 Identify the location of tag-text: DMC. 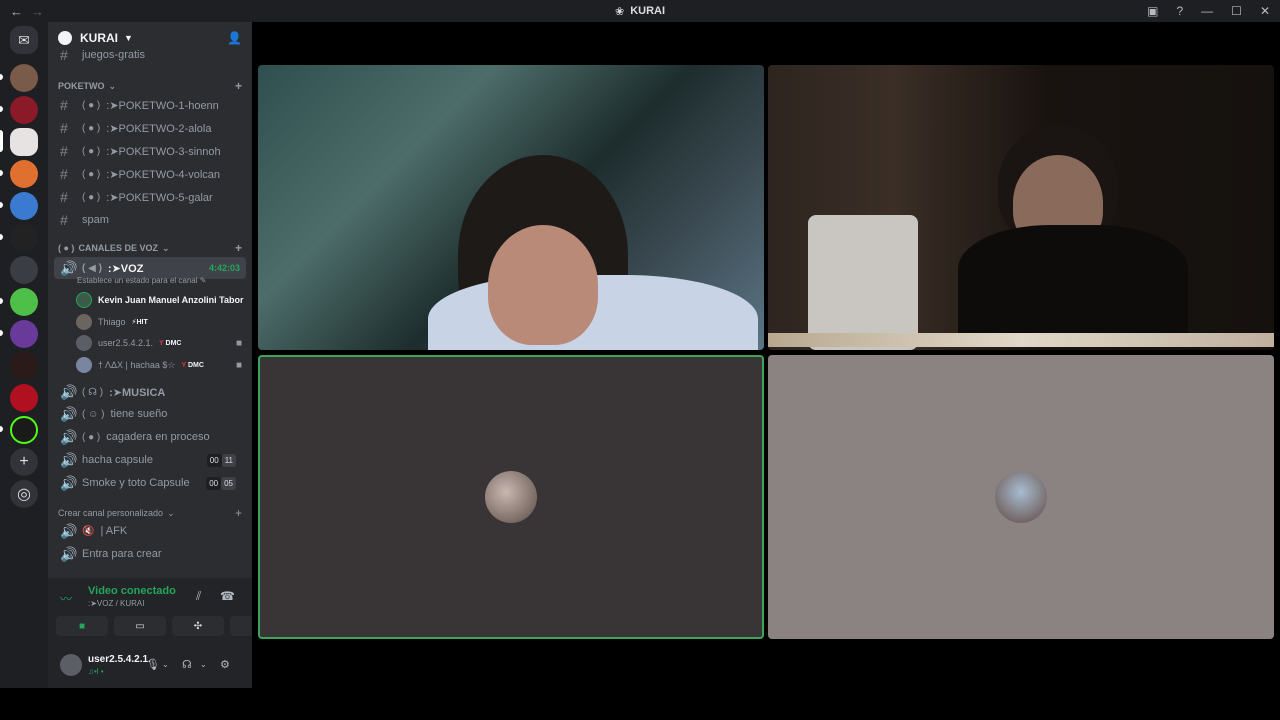
(195, 365).